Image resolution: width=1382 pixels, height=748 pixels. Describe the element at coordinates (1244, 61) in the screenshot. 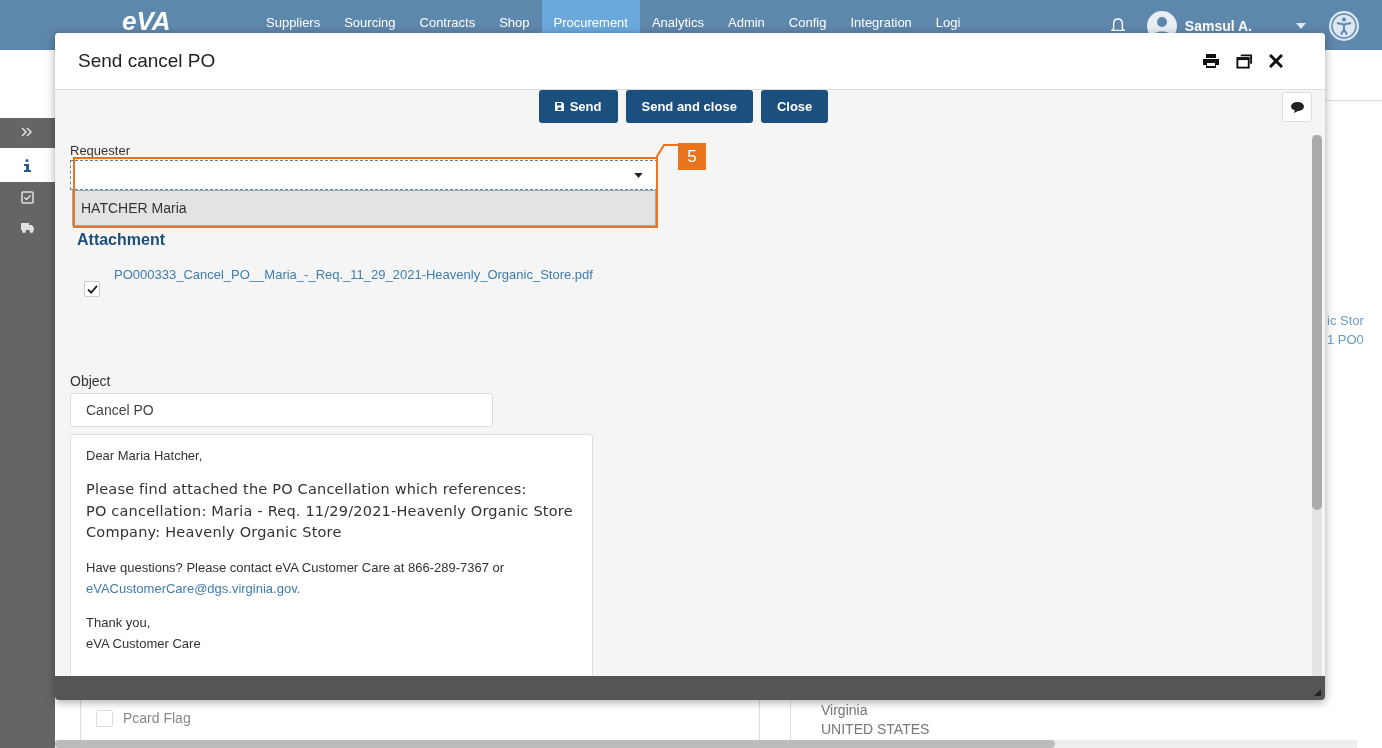

I see `restore-window-icon` at that location.